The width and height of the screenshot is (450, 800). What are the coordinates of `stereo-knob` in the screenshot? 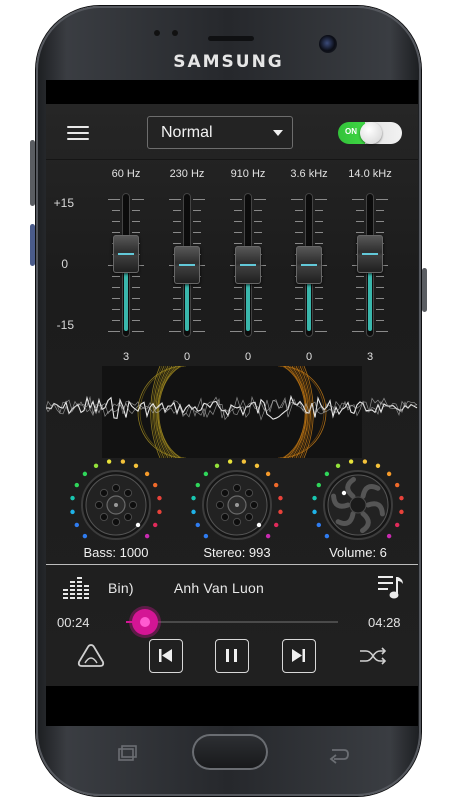 It's located at (237, 505).